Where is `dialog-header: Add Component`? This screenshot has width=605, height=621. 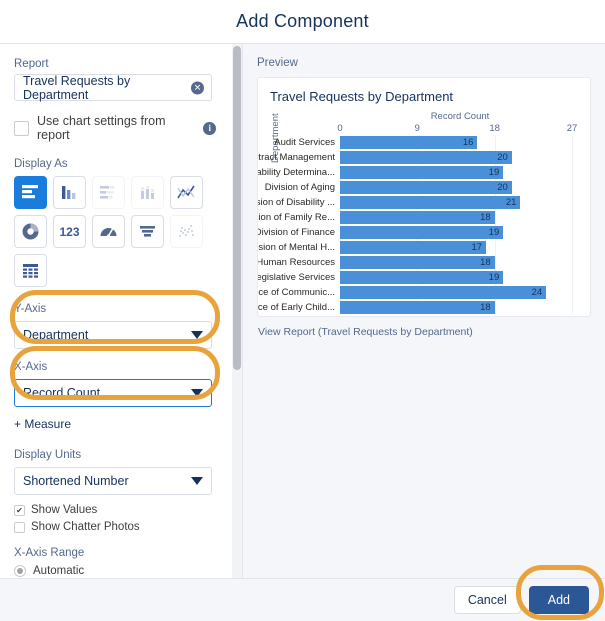 dialog-header: Add Component is located at coordinates (302, 22).